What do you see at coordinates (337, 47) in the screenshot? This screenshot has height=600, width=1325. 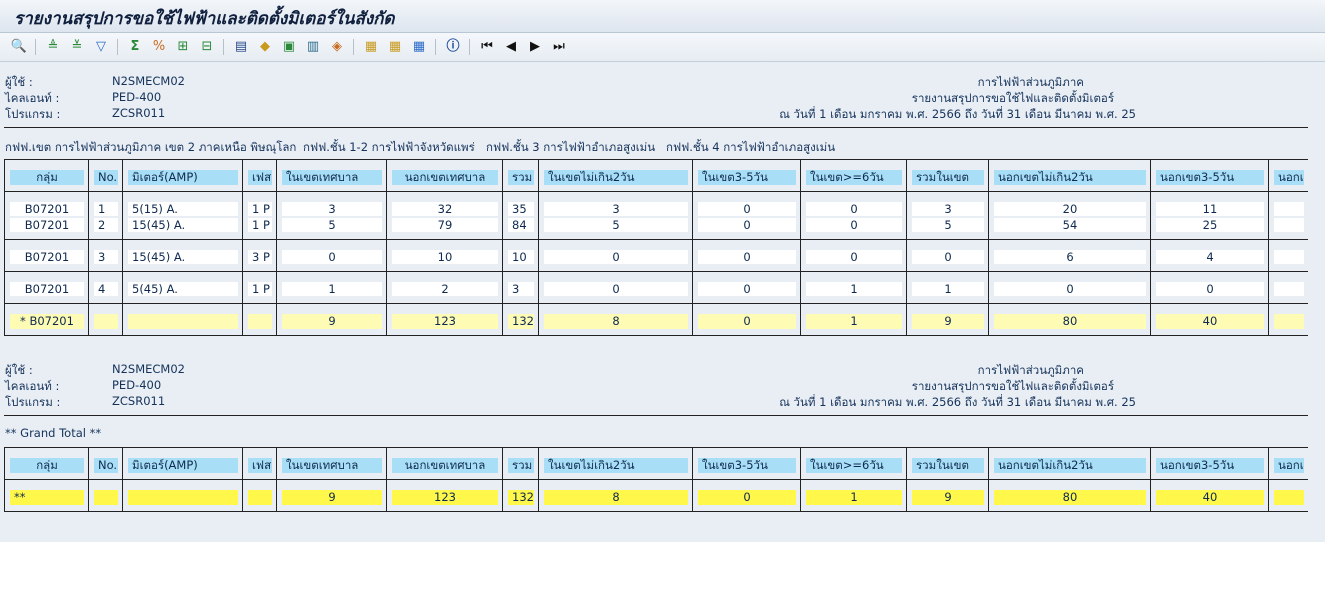 I see `find-icon: ◈` at bounding box center [337, 47].